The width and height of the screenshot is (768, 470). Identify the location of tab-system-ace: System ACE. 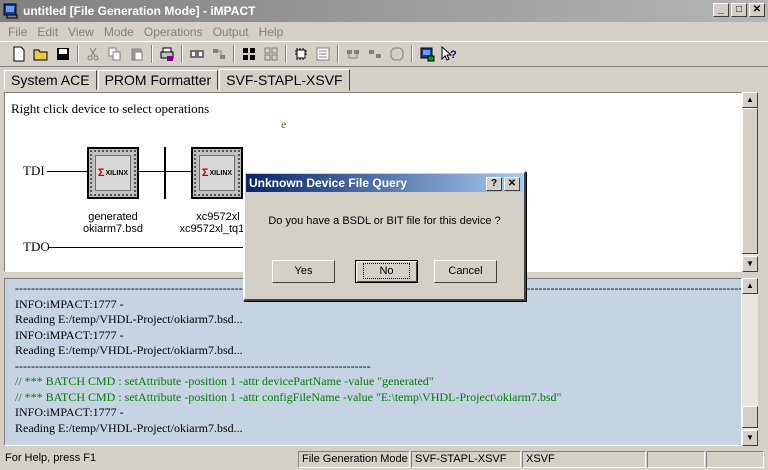
(50, 80).